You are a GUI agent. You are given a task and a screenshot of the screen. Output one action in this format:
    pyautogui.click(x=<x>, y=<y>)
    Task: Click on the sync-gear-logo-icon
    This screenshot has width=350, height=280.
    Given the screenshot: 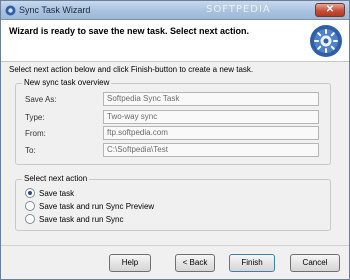 What is the action you would take?
    pyautogui.click(x=326, y=41)
    